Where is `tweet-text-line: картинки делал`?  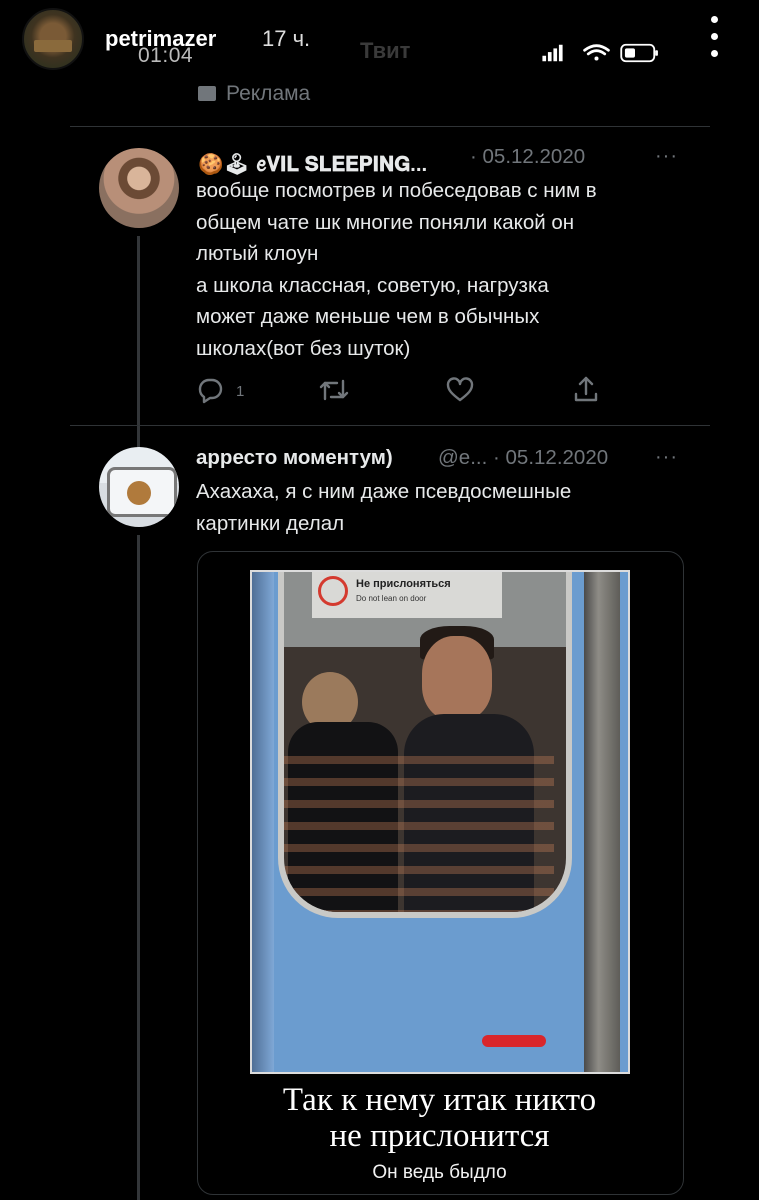
tweet-text-line: картинки делал is located at coordinates (270, 523).